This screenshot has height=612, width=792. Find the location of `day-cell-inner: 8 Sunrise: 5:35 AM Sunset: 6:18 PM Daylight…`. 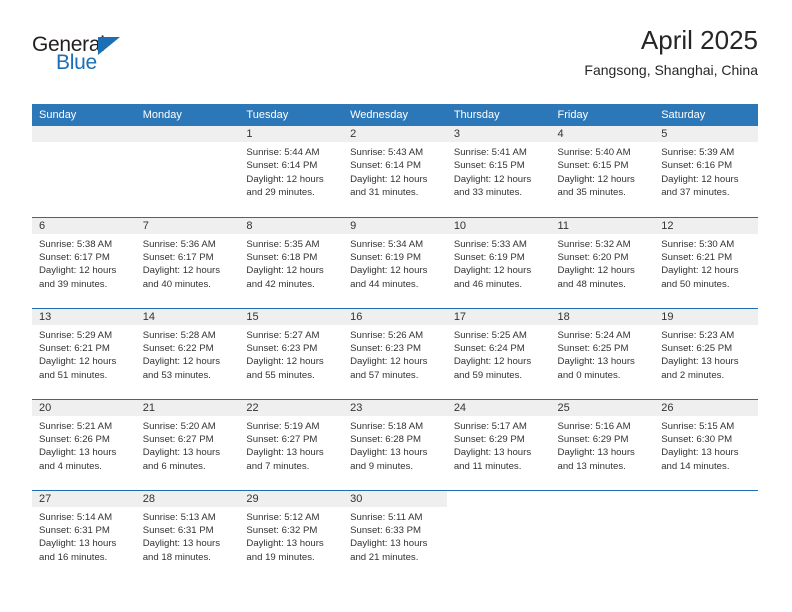

day-cell-inner: 8 Sunrise: 5:35 AM Sunset: 6:18 PM Daylight… is located at coordinates (291, 262).